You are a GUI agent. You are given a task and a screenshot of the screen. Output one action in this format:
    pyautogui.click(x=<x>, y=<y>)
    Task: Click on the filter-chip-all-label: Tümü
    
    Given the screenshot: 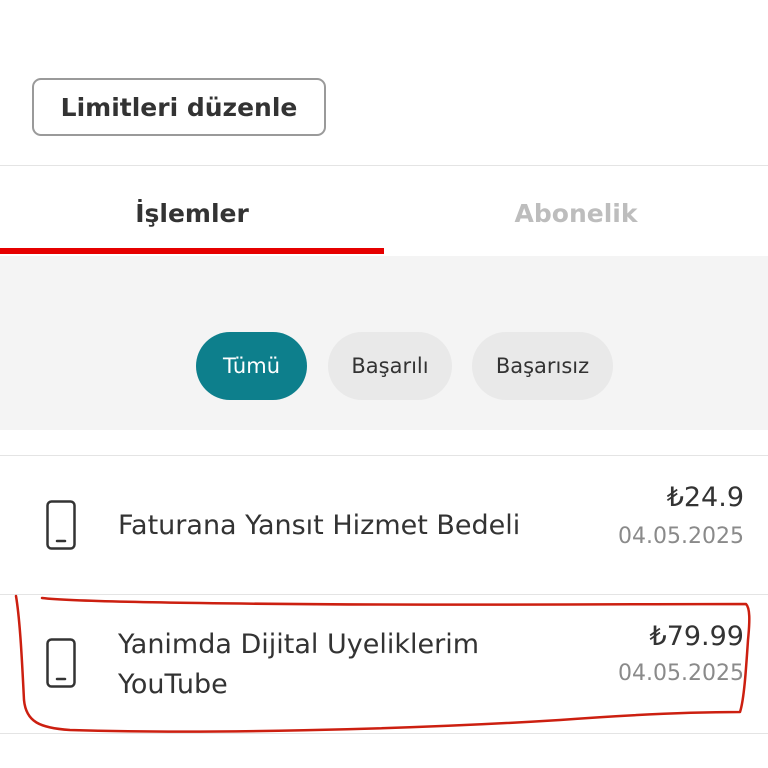 What is the action you would take?
    pyautogui.click(x=251, y=366)
    